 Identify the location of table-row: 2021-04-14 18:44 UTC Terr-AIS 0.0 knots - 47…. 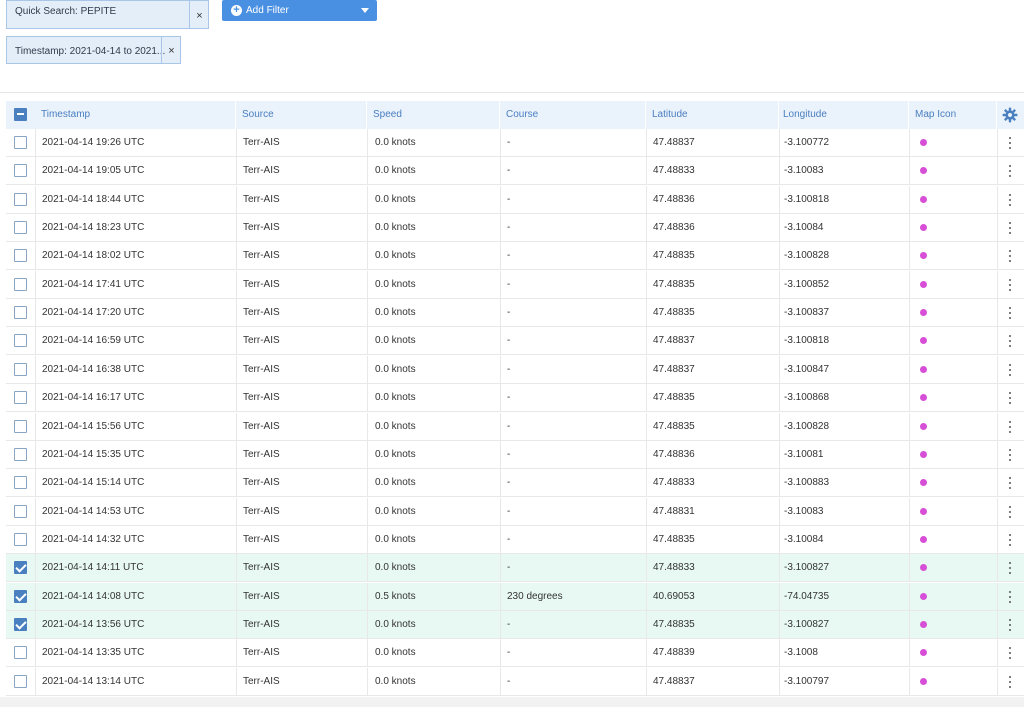
(515, 199).